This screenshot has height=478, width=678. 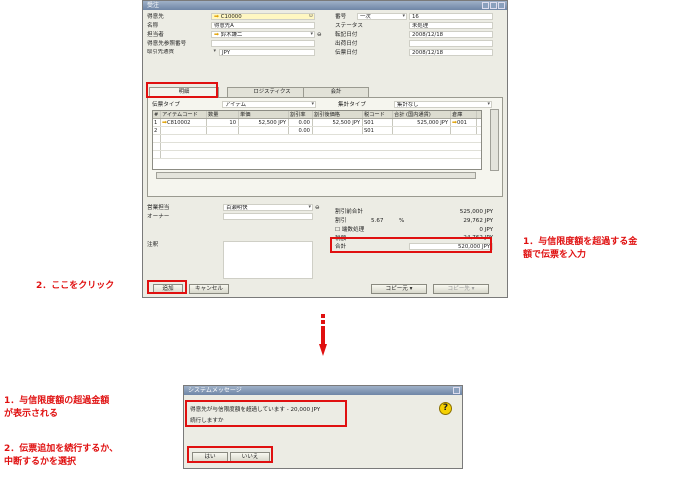 I want to click on discount-label: 割引, so click(x=341, y=221).